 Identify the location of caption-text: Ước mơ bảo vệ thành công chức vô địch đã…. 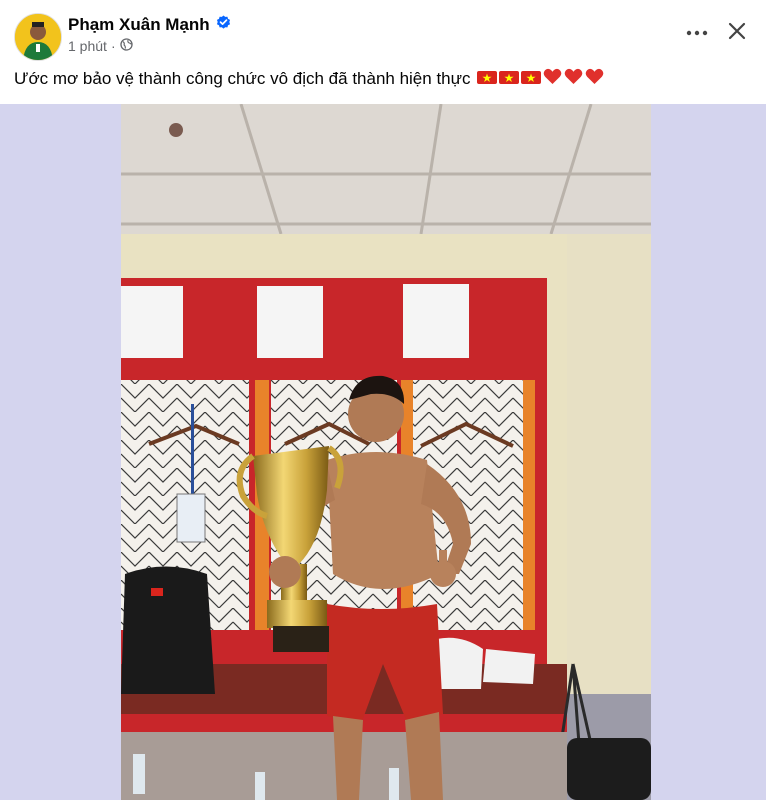
(242, 78).